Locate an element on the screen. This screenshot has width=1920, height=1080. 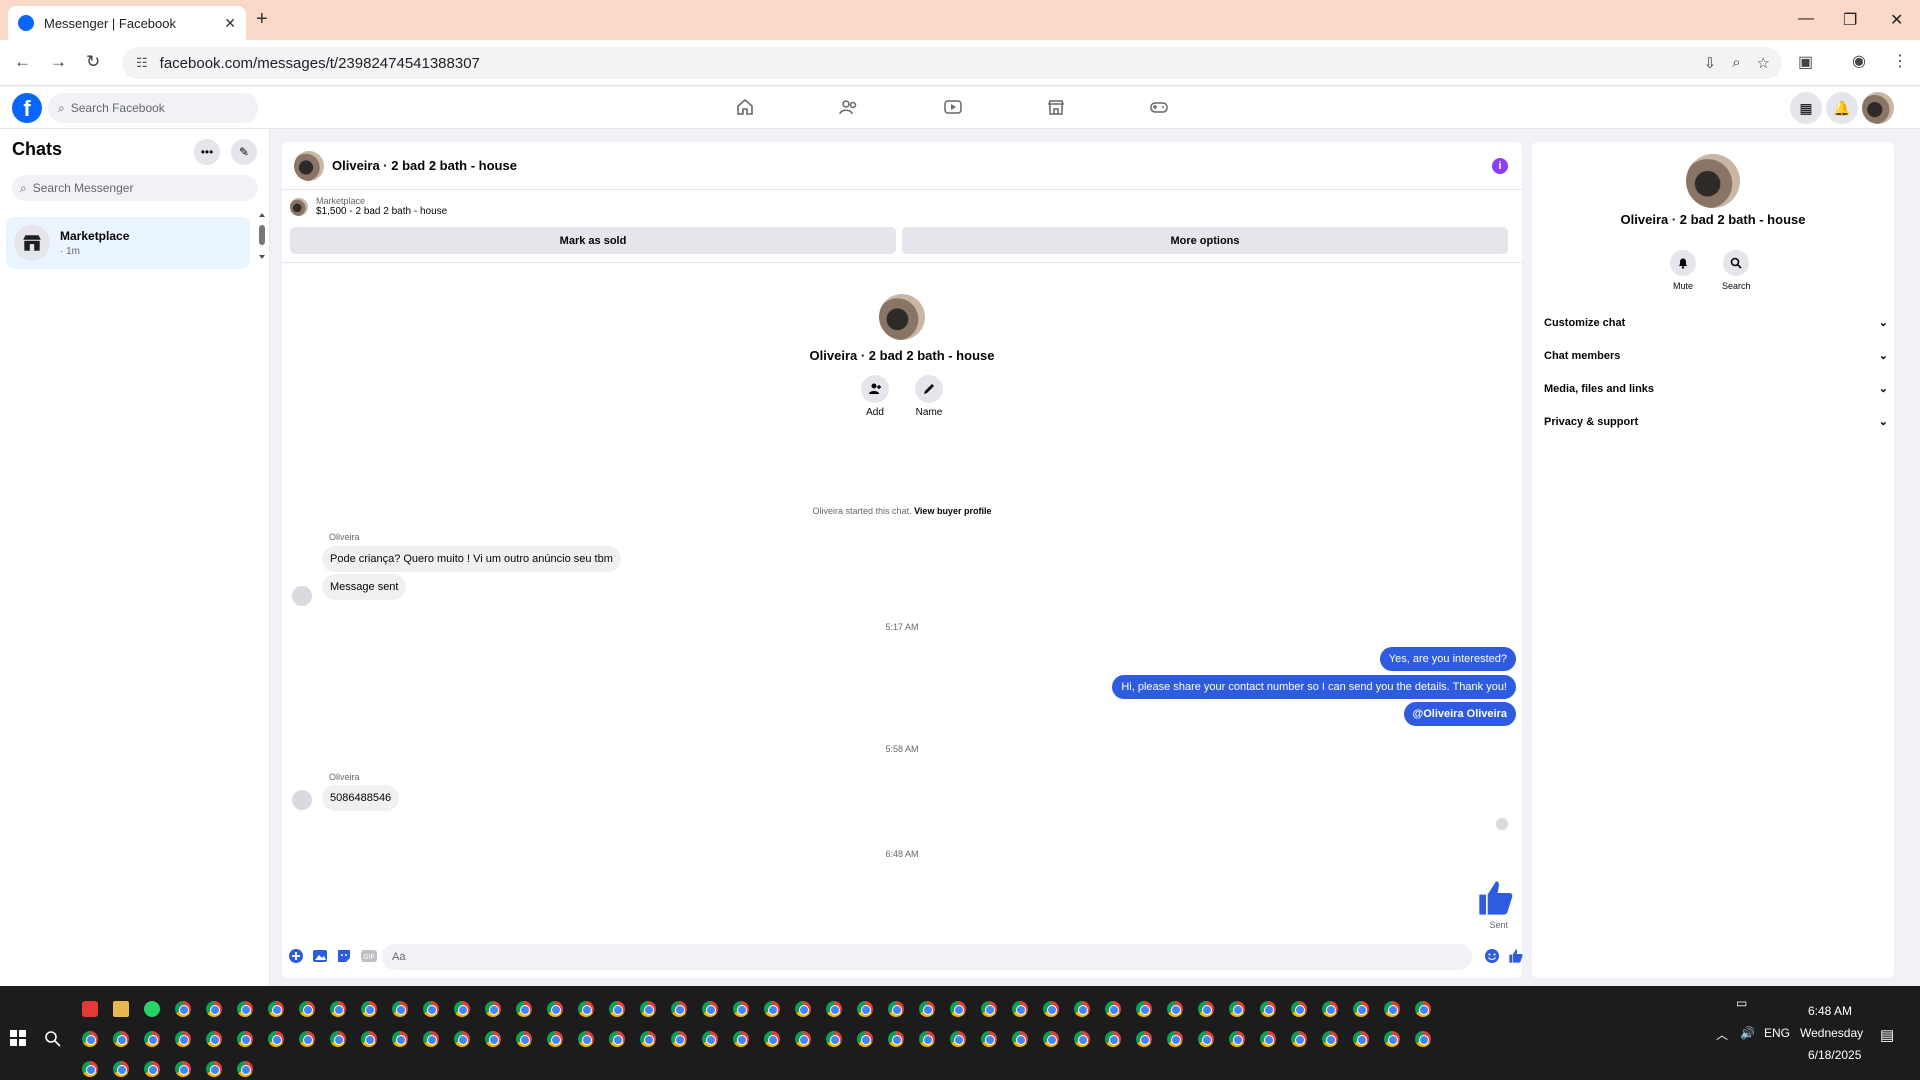
menu-dots-icon: ⋮ is located at coordinates (1900, 61).